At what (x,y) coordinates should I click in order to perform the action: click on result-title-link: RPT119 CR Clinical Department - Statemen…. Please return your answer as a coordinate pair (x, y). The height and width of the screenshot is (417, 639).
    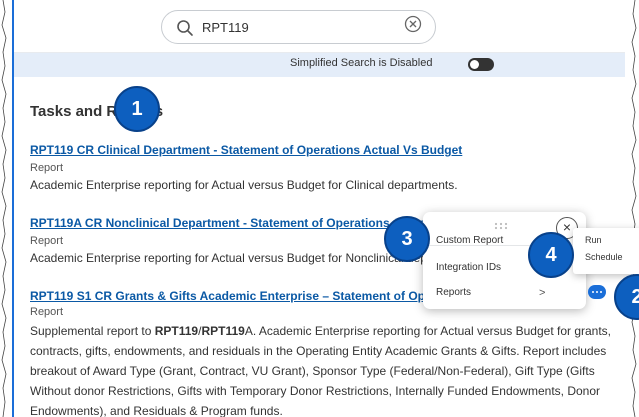
    Looking at the image, I should click on (246, 150).